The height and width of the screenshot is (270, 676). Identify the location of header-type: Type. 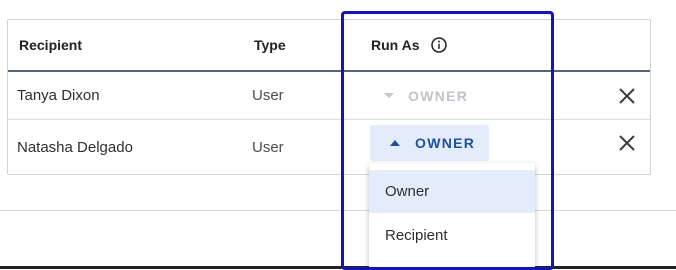
(270, 45).